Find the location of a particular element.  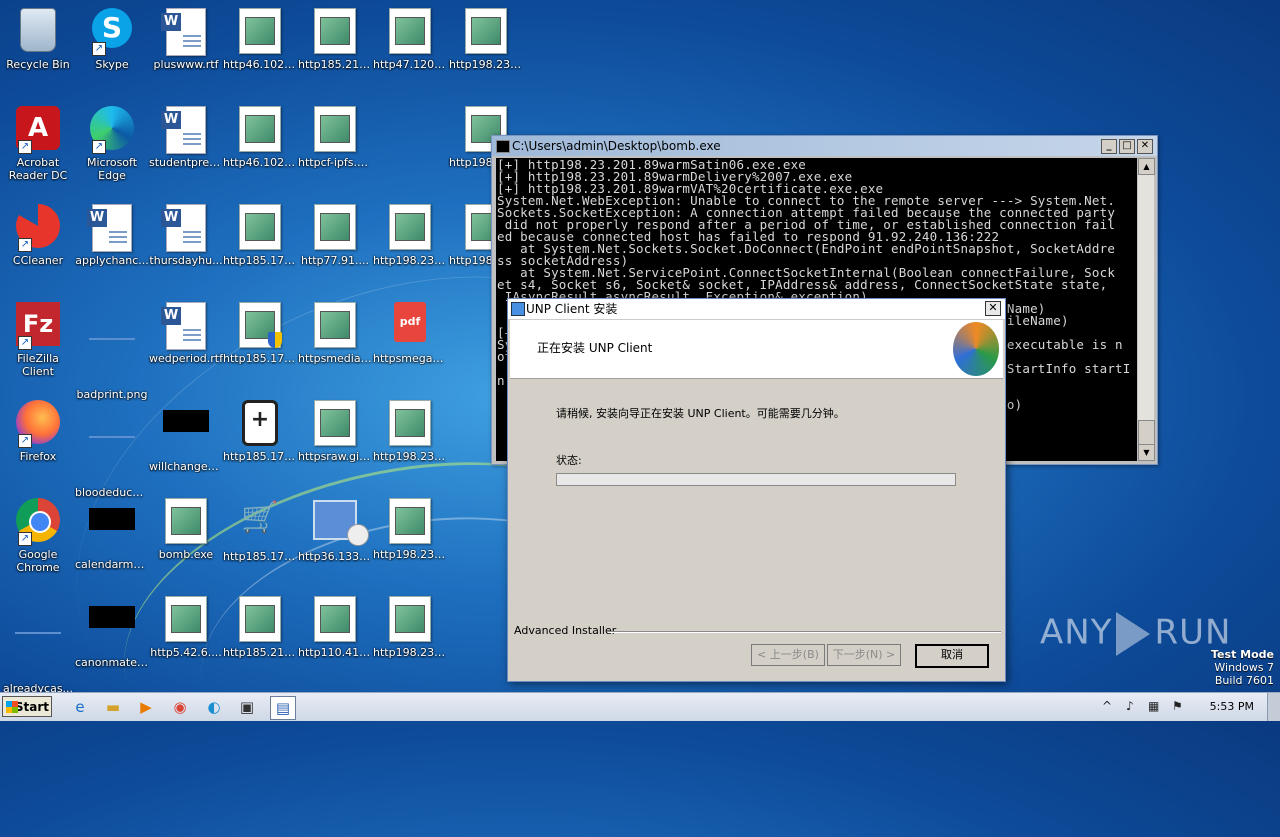

desktop-icon: badprint.png is located at coordinates (112, 349).